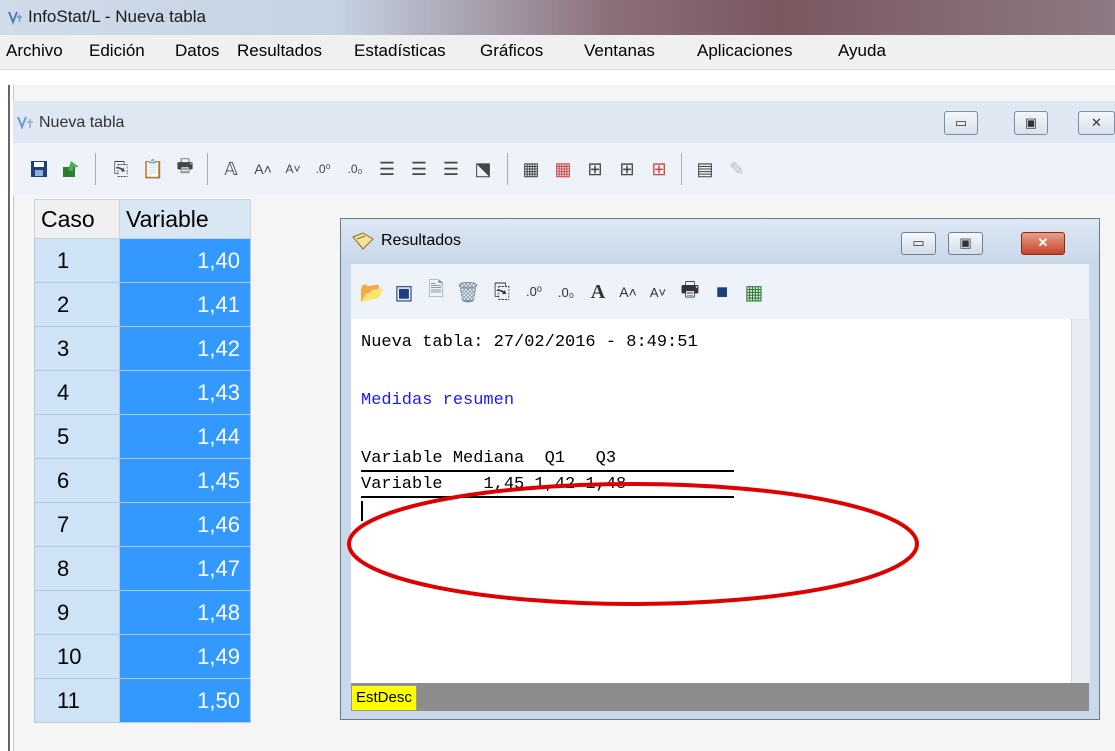  What do you see at coordinates (185, 700) in the screenshot?
I see `variable-value-cell: 1,50` at bounding box center [185, 700].